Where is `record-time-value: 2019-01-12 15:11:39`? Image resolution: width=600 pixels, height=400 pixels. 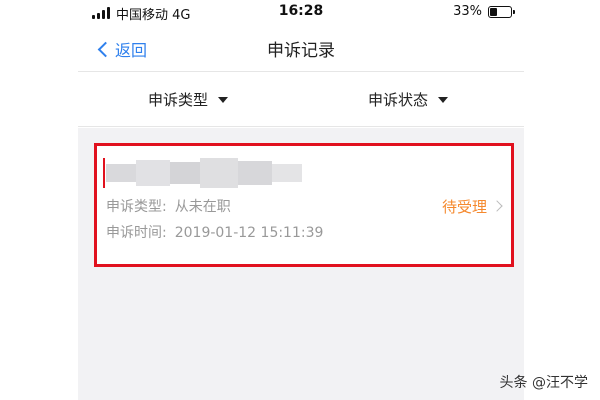 record-time-value: 2019-01-12 15:11:39 is located at coordinates (249, 233).